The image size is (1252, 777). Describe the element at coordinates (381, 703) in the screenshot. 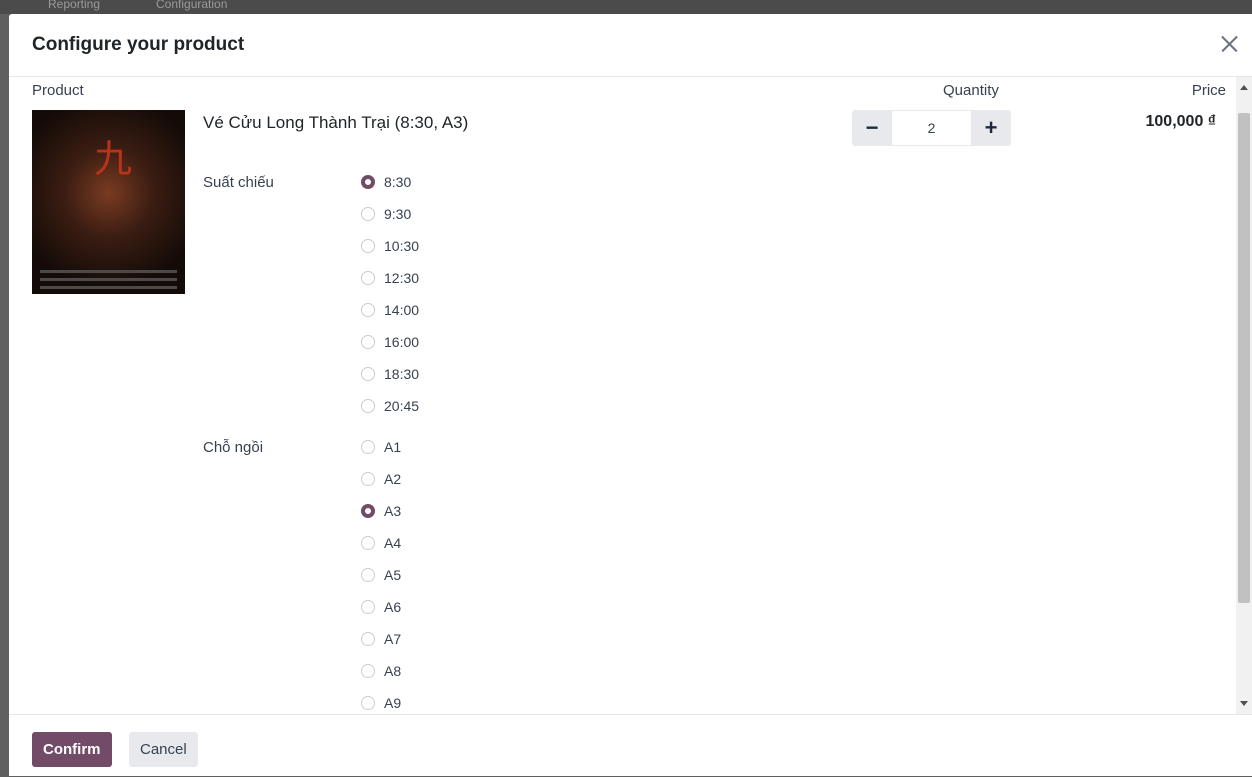

I see `seat-option: A9` at that location.